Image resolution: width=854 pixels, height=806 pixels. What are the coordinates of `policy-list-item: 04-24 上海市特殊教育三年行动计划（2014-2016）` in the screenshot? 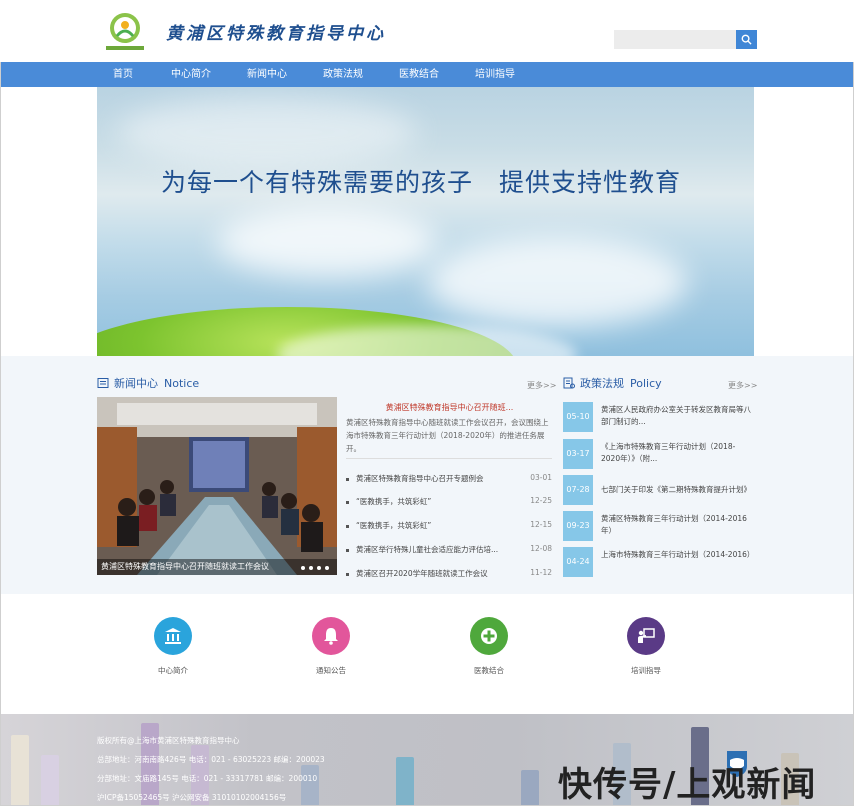 It's located at (659, 562).